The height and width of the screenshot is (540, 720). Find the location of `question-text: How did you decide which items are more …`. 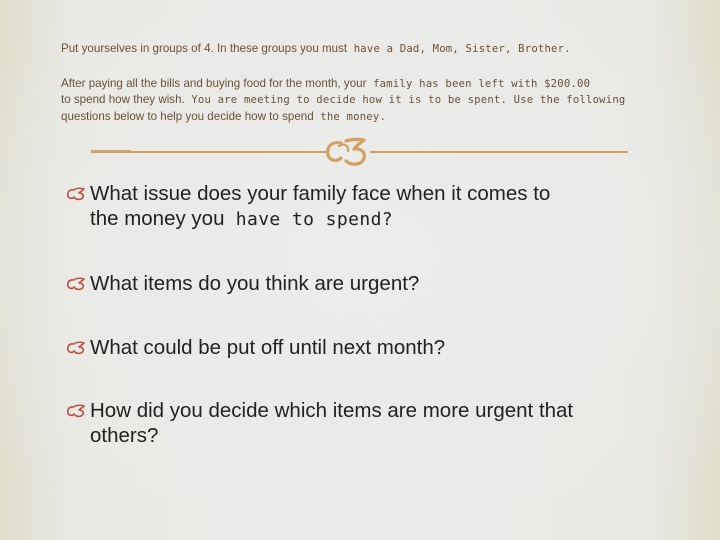

question-text: How did you decide which items are more … is located at coordinates (332, 410).